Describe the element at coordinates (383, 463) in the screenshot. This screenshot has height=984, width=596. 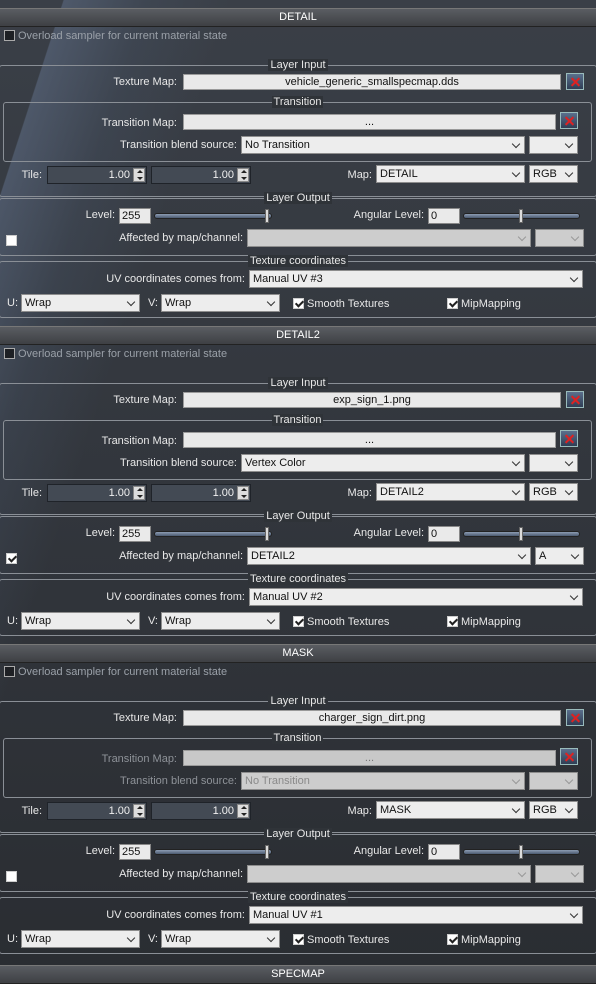
I see `transition-blend-select: Vertex Color` at that location.